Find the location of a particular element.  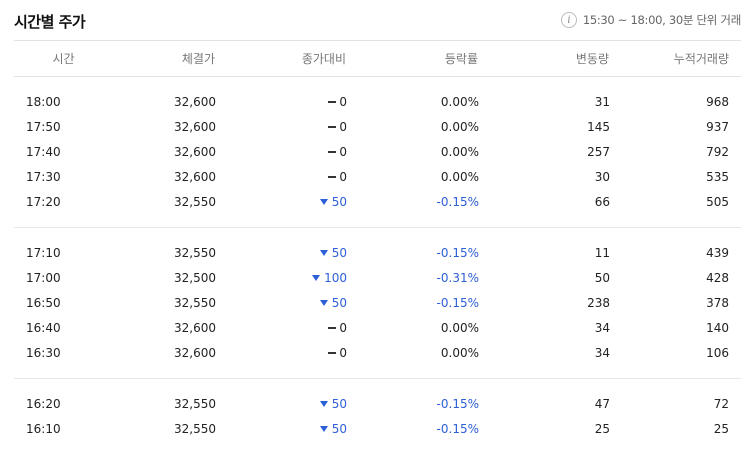

col-header-price: 체결가 is located at coordinates (165, 58).